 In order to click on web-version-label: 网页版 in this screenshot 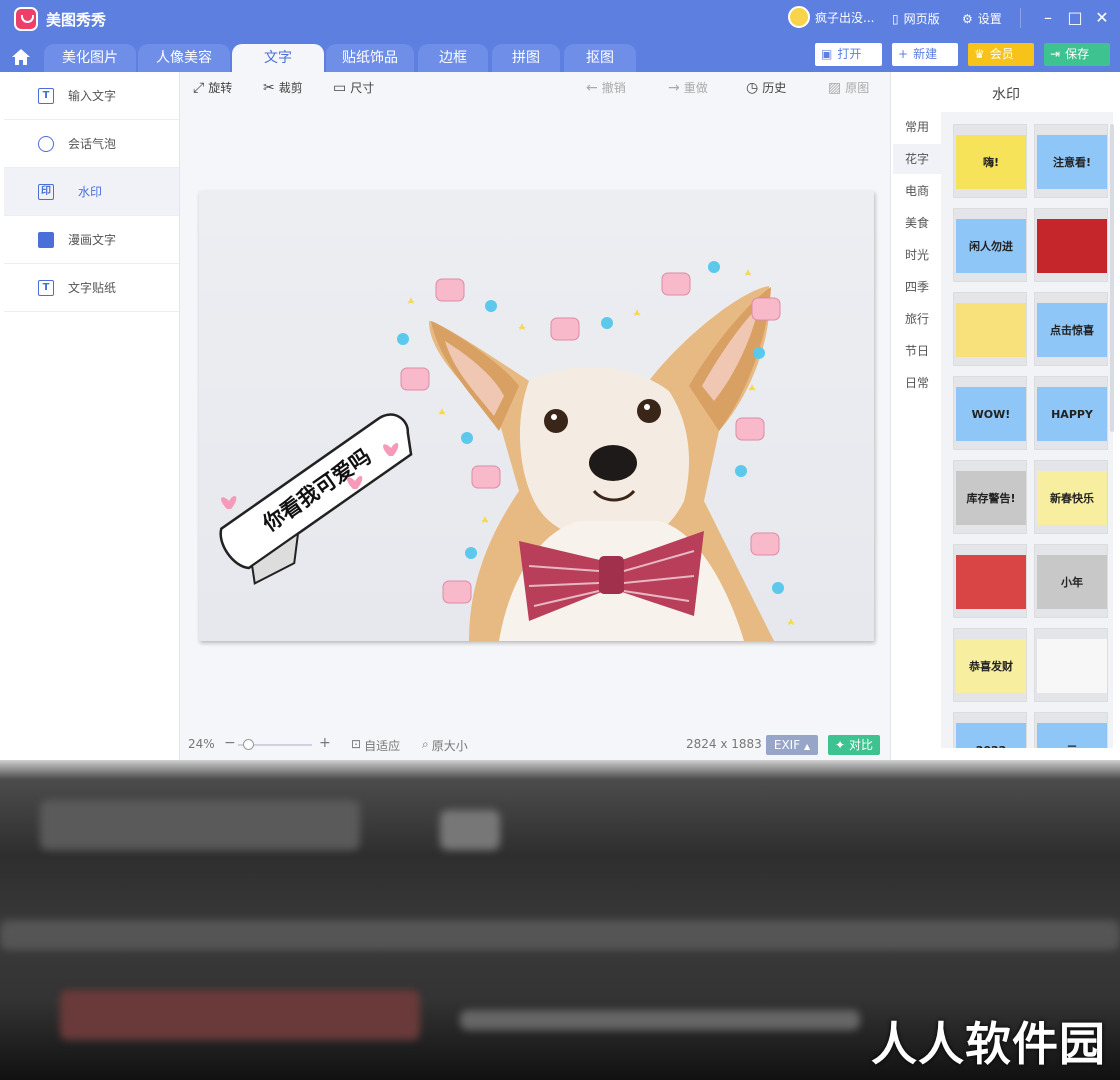, I will do `click(921, 19)`.